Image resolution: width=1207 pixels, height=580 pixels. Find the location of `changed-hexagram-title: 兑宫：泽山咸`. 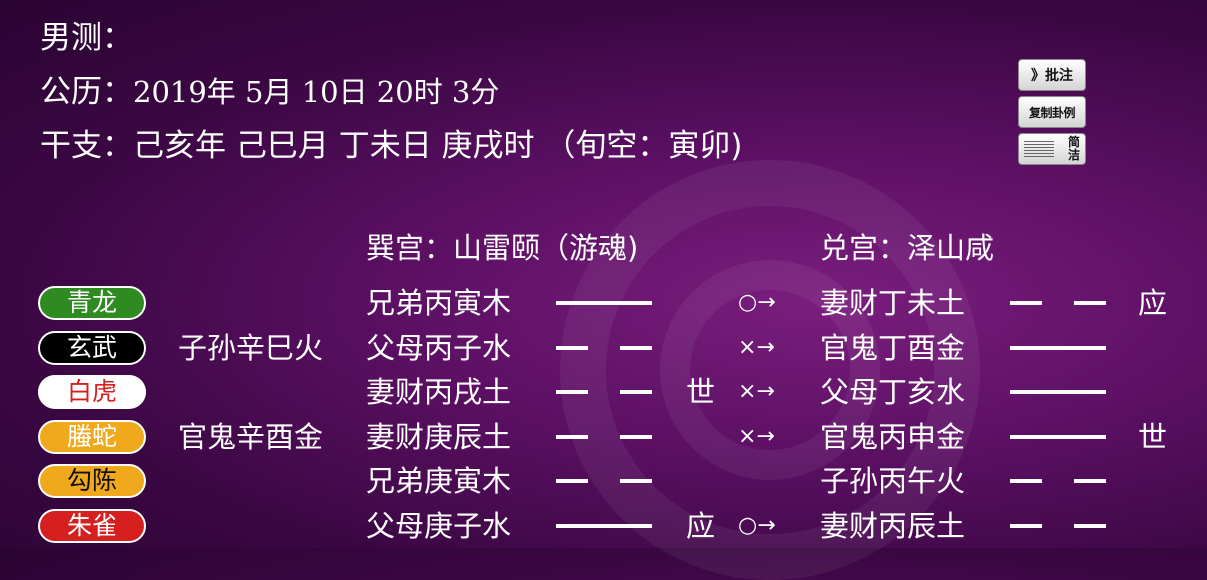

changed-hexagram-title: 兑宫：泽山咸 is located at coordinates (907, 248).